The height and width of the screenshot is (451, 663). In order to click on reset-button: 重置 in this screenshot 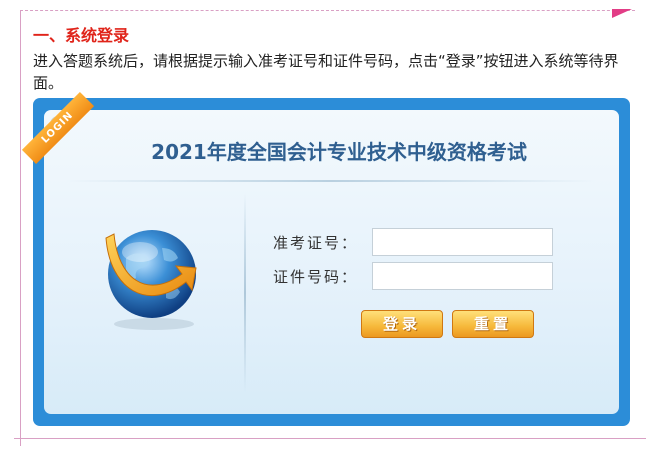, I will do `click(493, 324)`.